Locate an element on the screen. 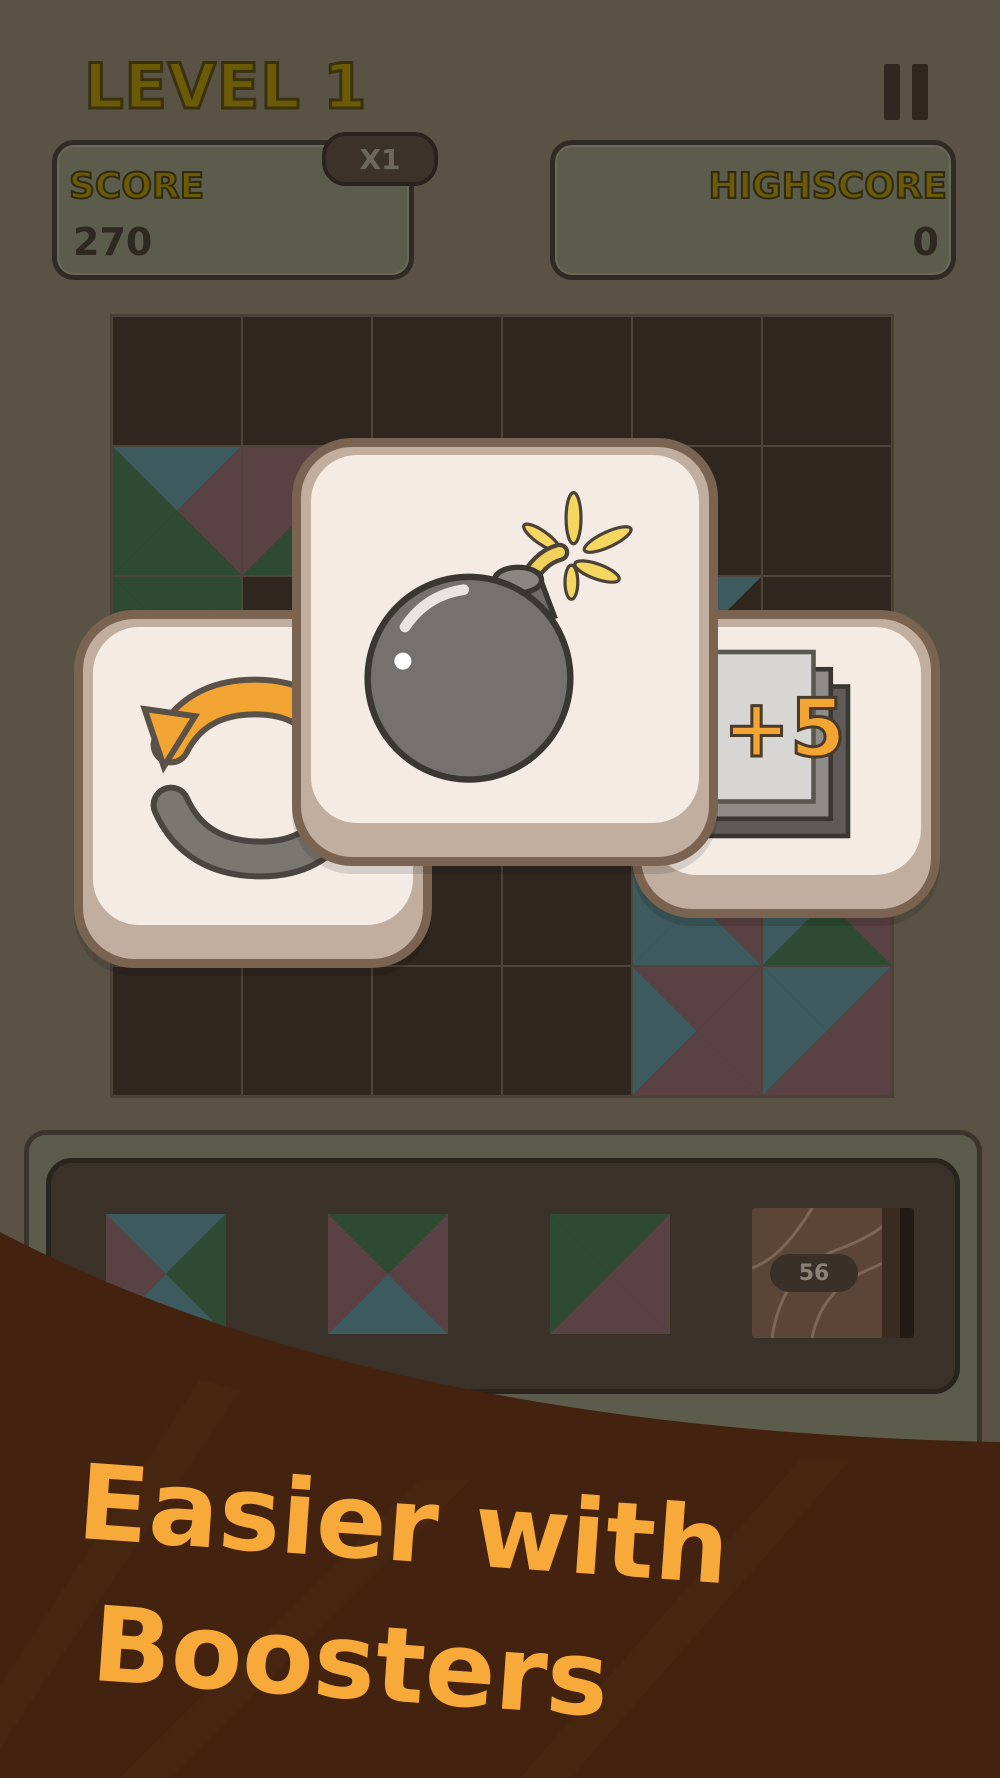 Image resolution: width=1000 pixels, height=1778 pixels. bomb-booster-button is located at coordinates (505, 652).